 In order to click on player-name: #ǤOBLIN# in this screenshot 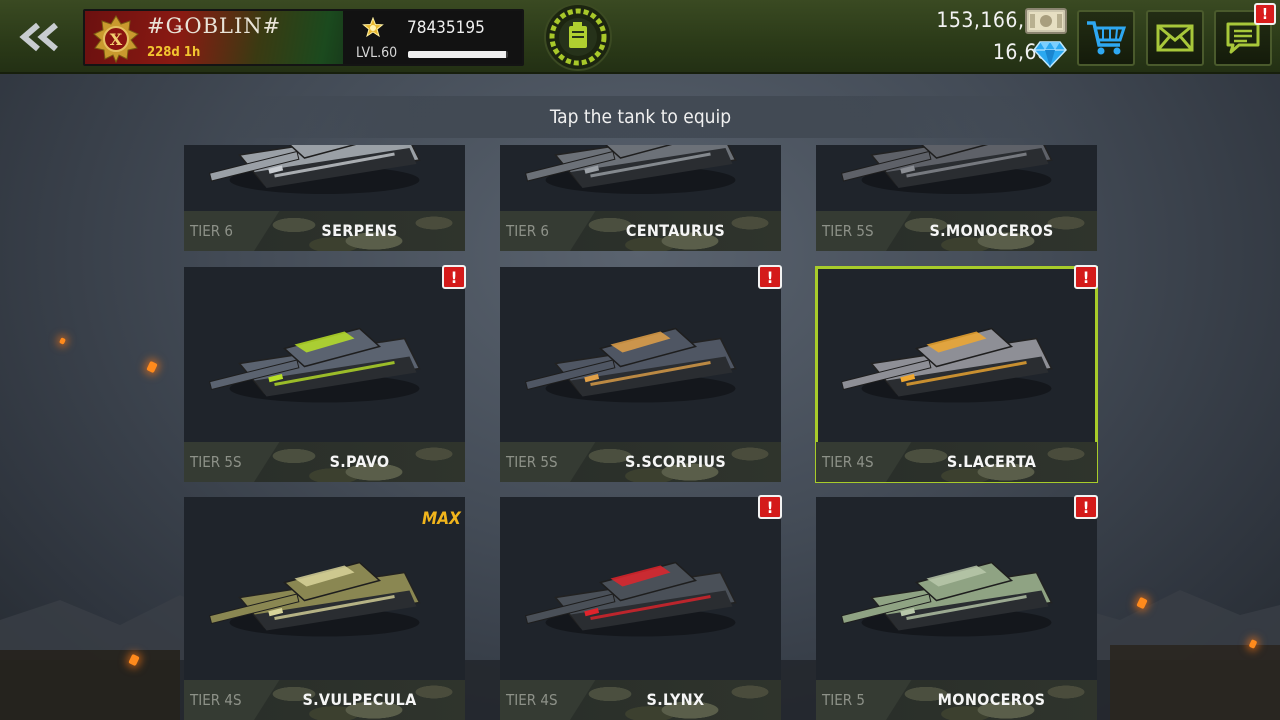, I will do `click(214, 26)`.